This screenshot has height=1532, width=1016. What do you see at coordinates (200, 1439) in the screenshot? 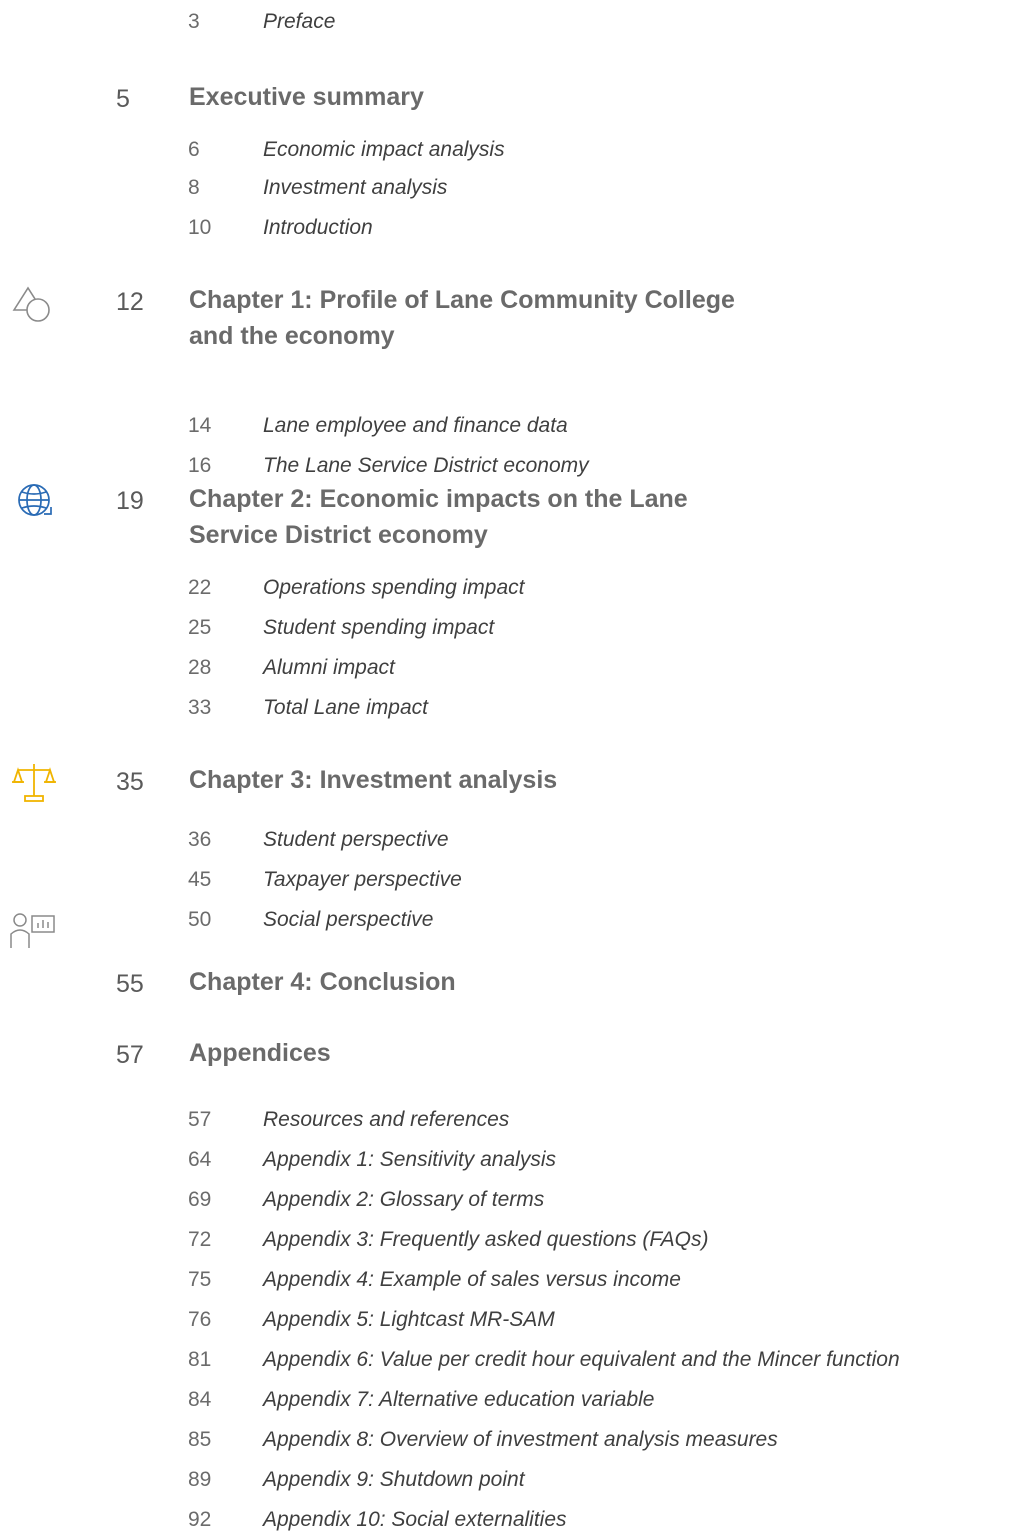
I see `toc-page-number: 85` at bounding box center [200, 1439].